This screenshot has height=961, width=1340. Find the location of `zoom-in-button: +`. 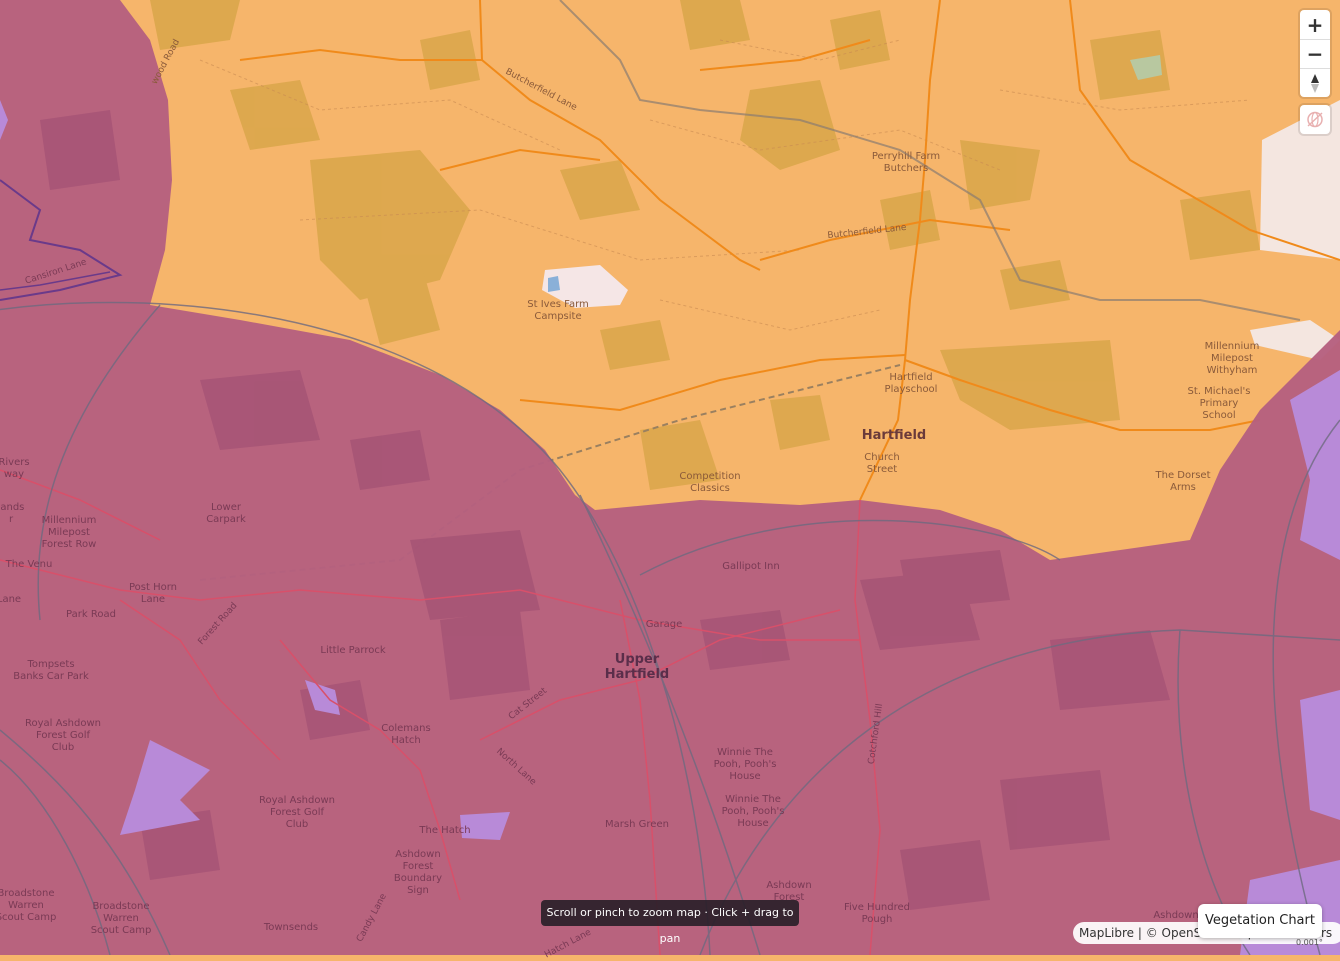

zoom-in-button: + is located at coordinates (1315, 24).